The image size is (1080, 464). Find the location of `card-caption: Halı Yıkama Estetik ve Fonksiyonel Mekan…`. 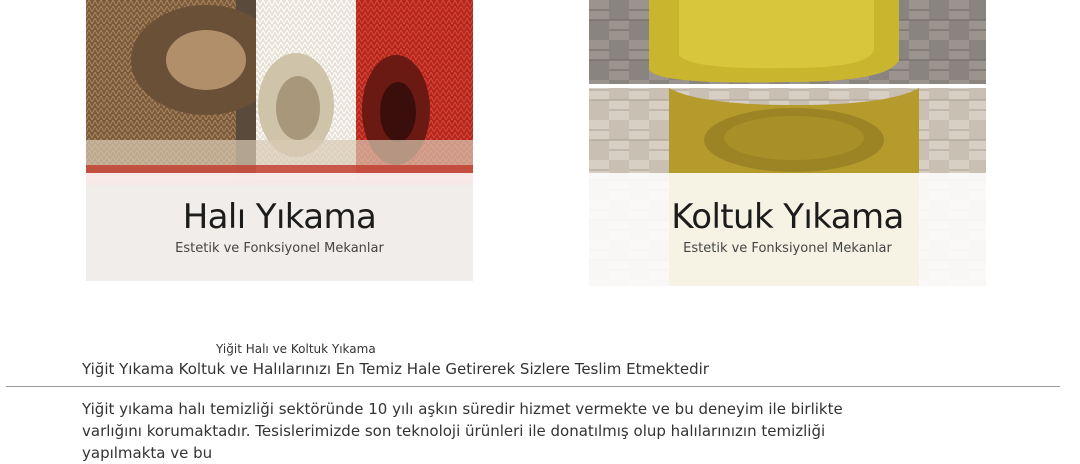

card-caption: Halı Yıkama Estetik ve Fonksiyonel Mekan… is located at coordinates (279, 227).